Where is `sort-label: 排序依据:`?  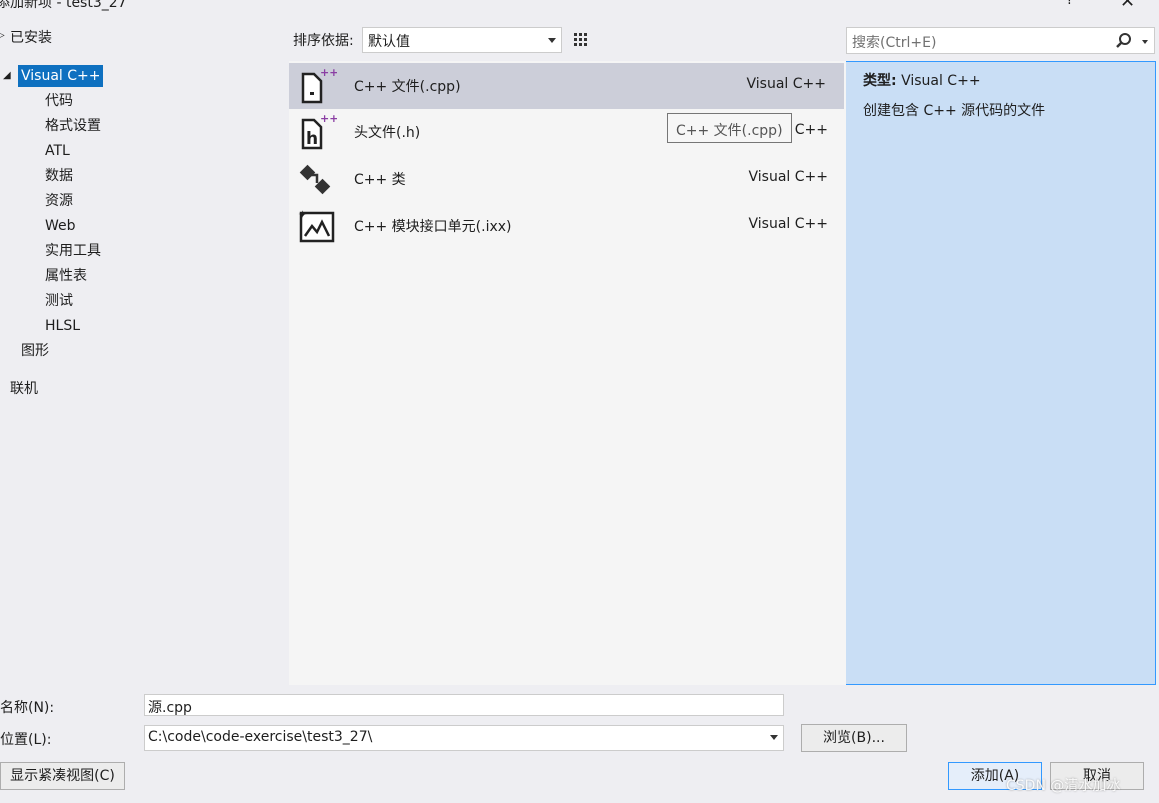 sort-label: 排序依据: is located at coordinates (323, 41).